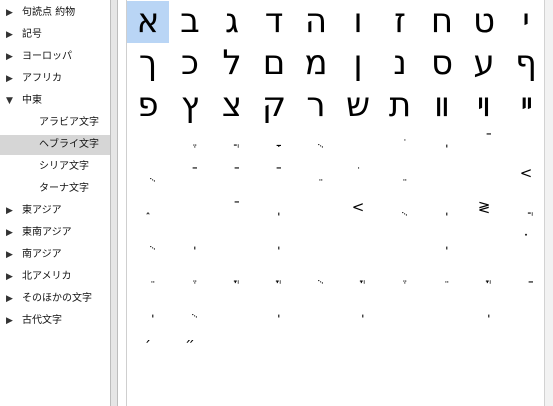  I want to click on sidebar-item: ▼ 中東, so click(55, 101).